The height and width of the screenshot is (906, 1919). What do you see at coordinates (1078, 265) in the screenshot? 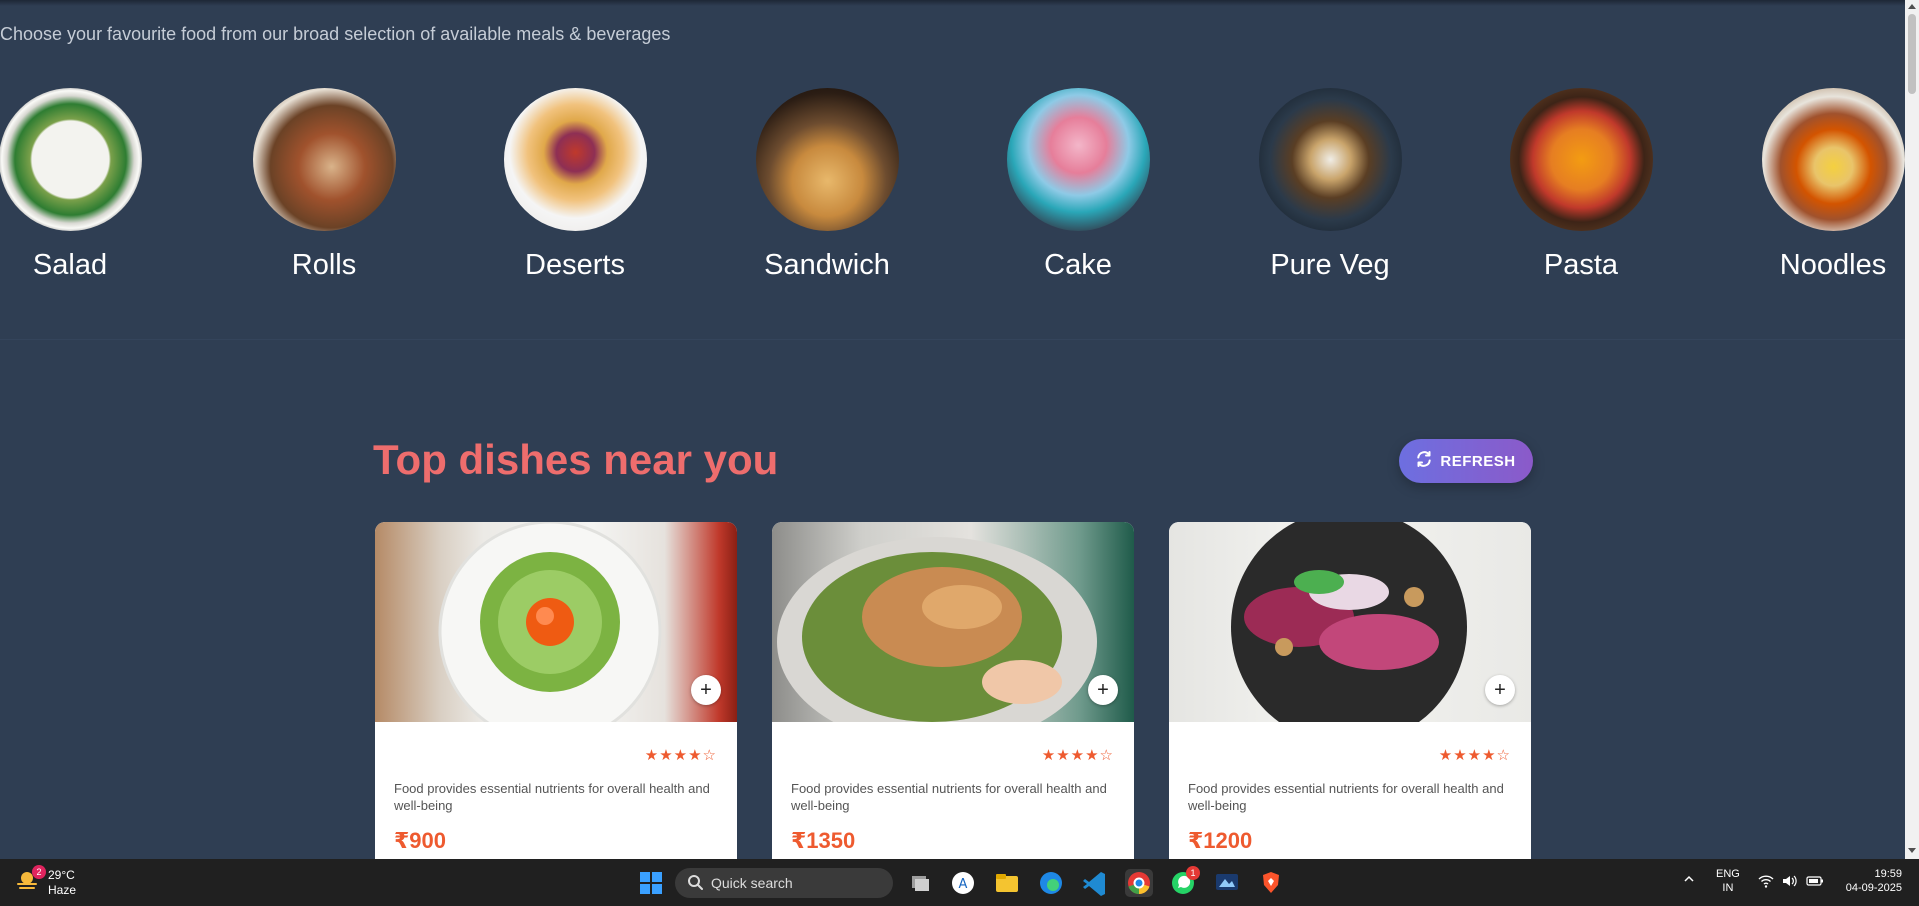
I see `category-label: Cake` at bounding box center [1078, 265].